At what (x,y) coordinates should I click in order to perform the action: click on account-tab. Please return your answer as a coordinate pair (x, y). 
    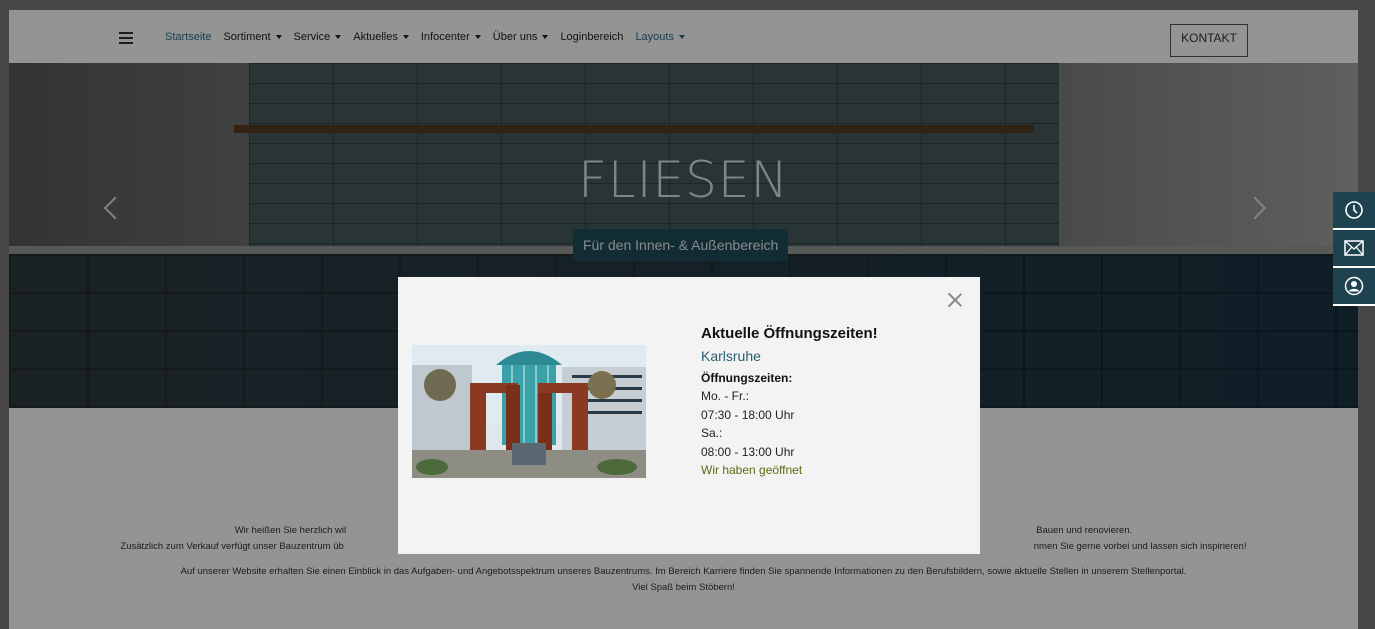
    Looking at the image, I should click on (1354, 287).